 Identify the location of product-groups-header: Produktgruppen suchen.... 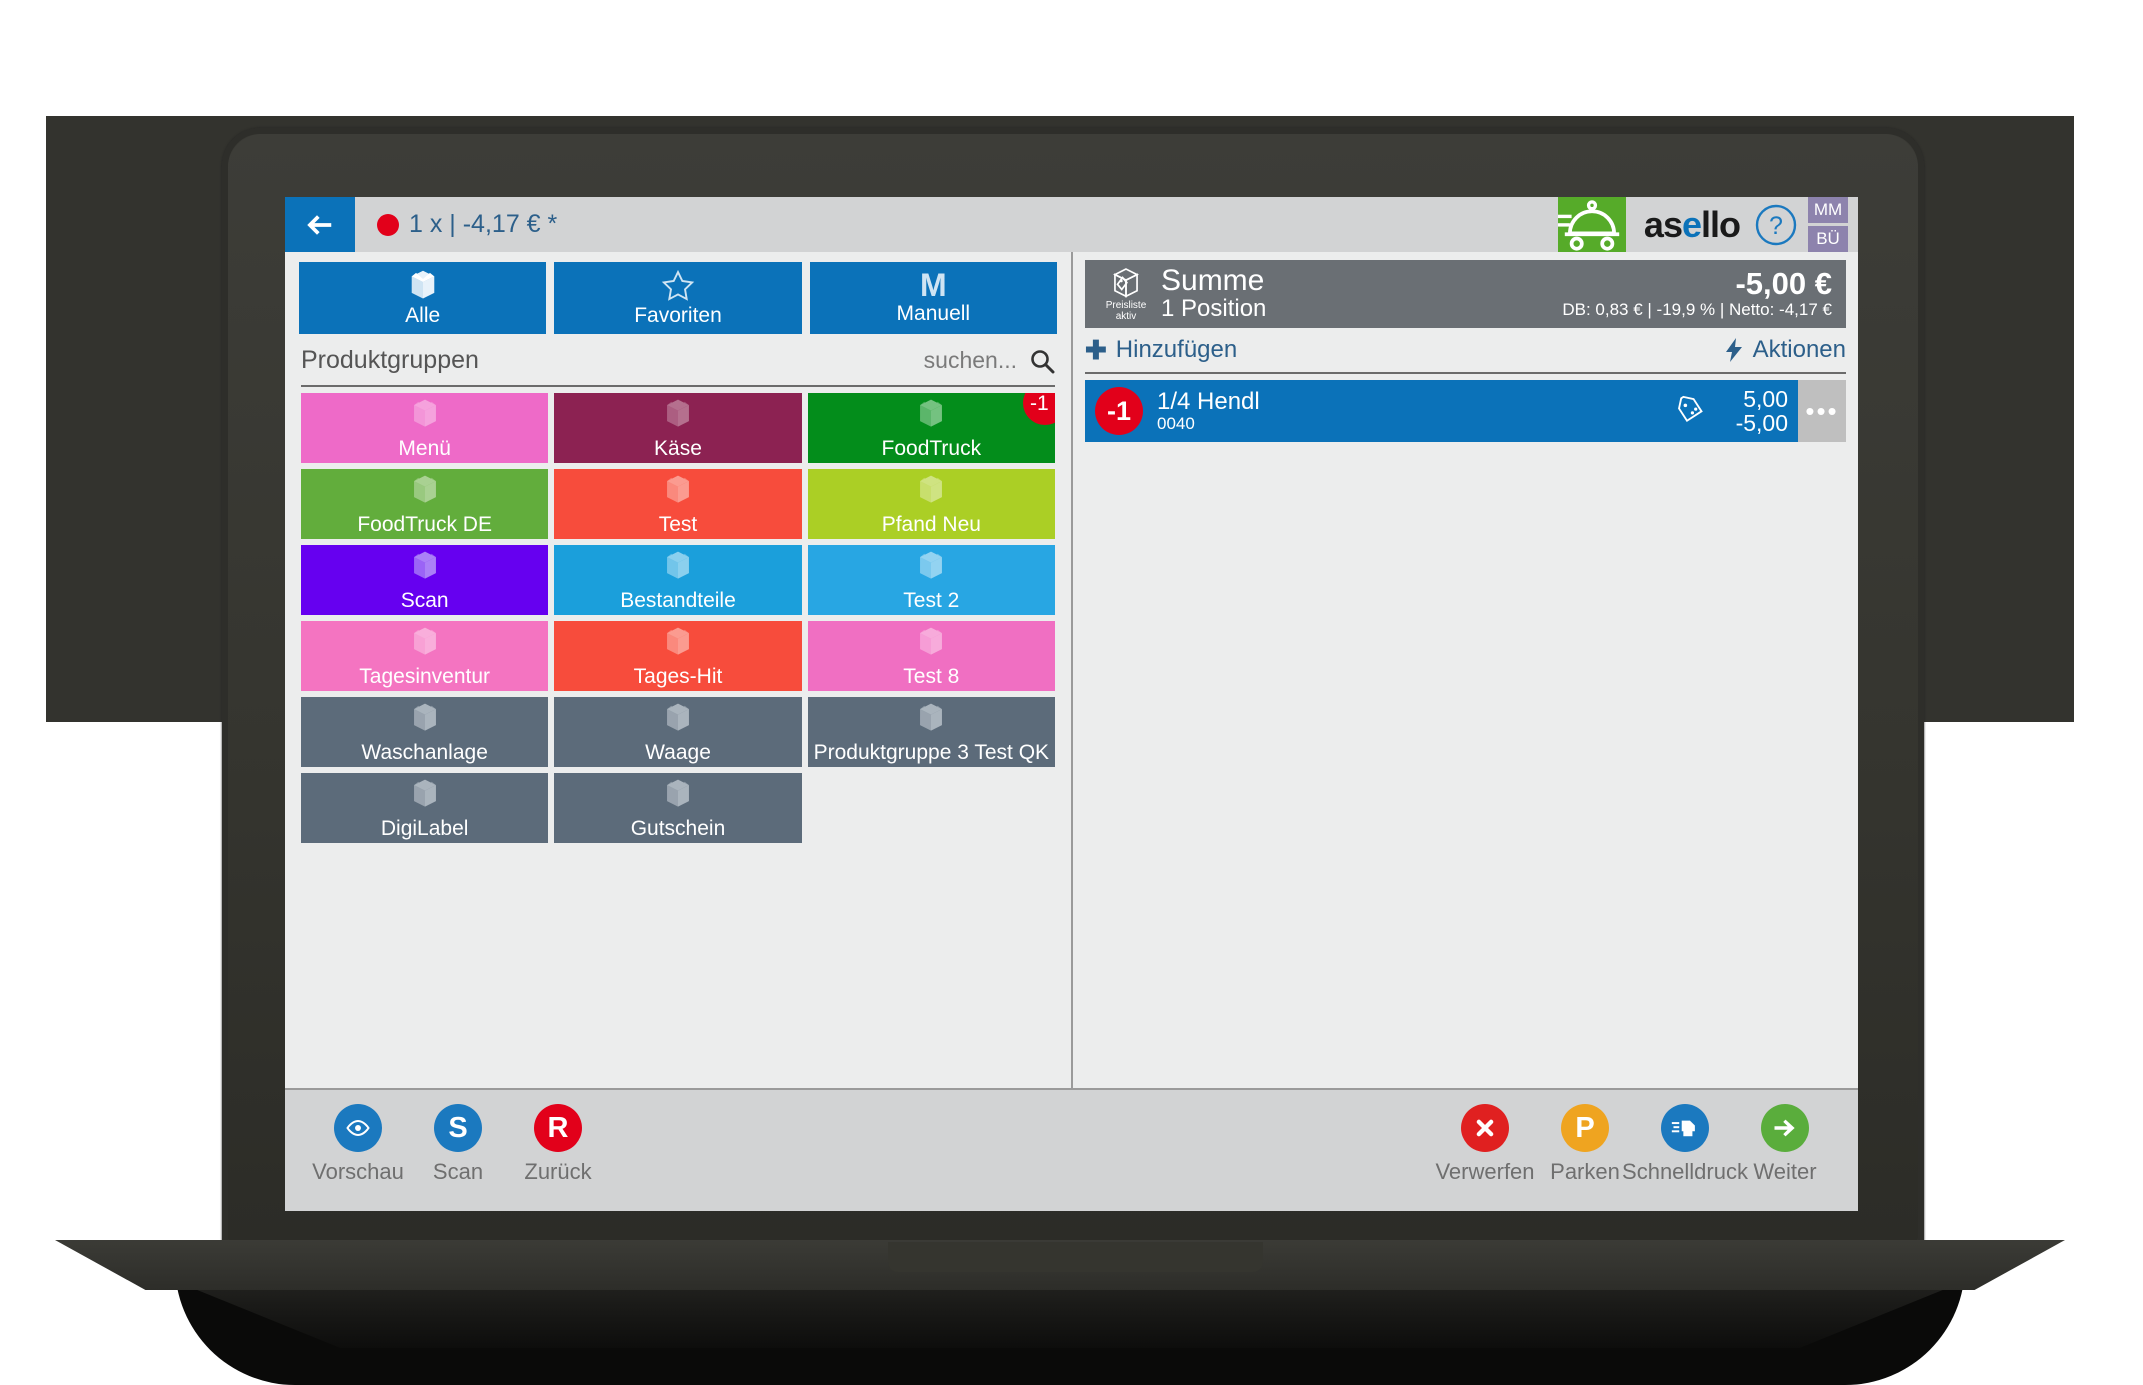
(678, 366).